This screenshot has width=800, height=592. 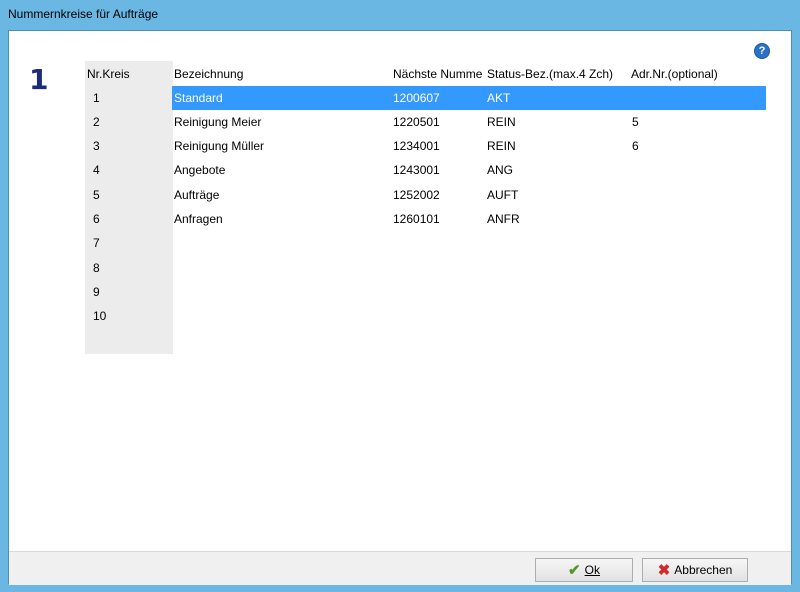 What do you see at coordinates (400, 568) in the screenshot?
I see `button-bar: ✔ Ok ✖ Abbrechen` at bounding box center [400, 568].